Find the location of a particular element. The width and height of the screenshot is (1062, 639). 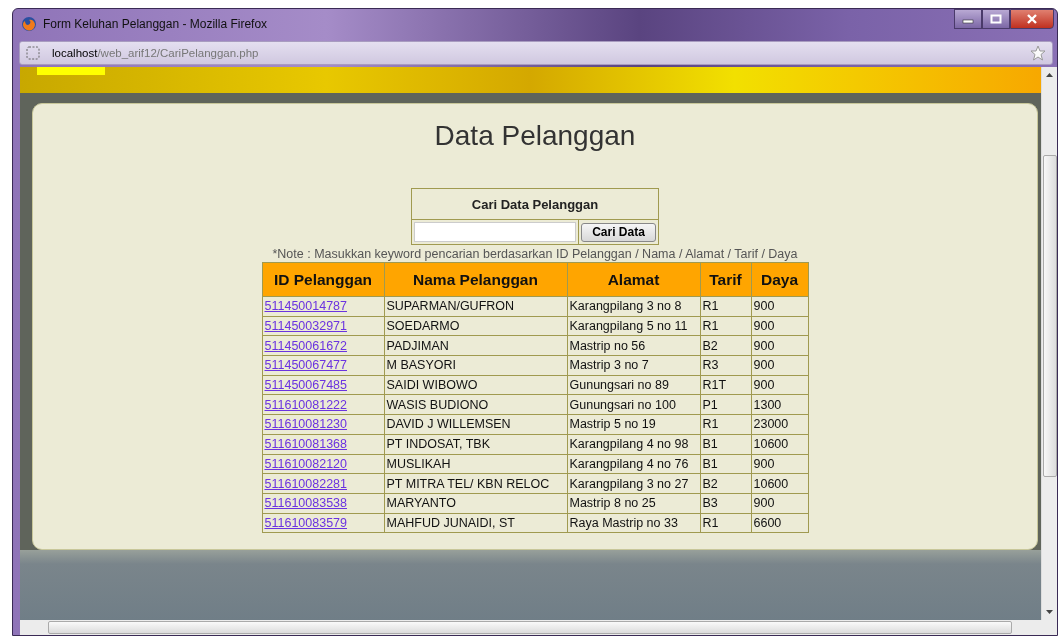

table-cell: DAVID J WILLEMSEN is located at coordinates (475, 424).